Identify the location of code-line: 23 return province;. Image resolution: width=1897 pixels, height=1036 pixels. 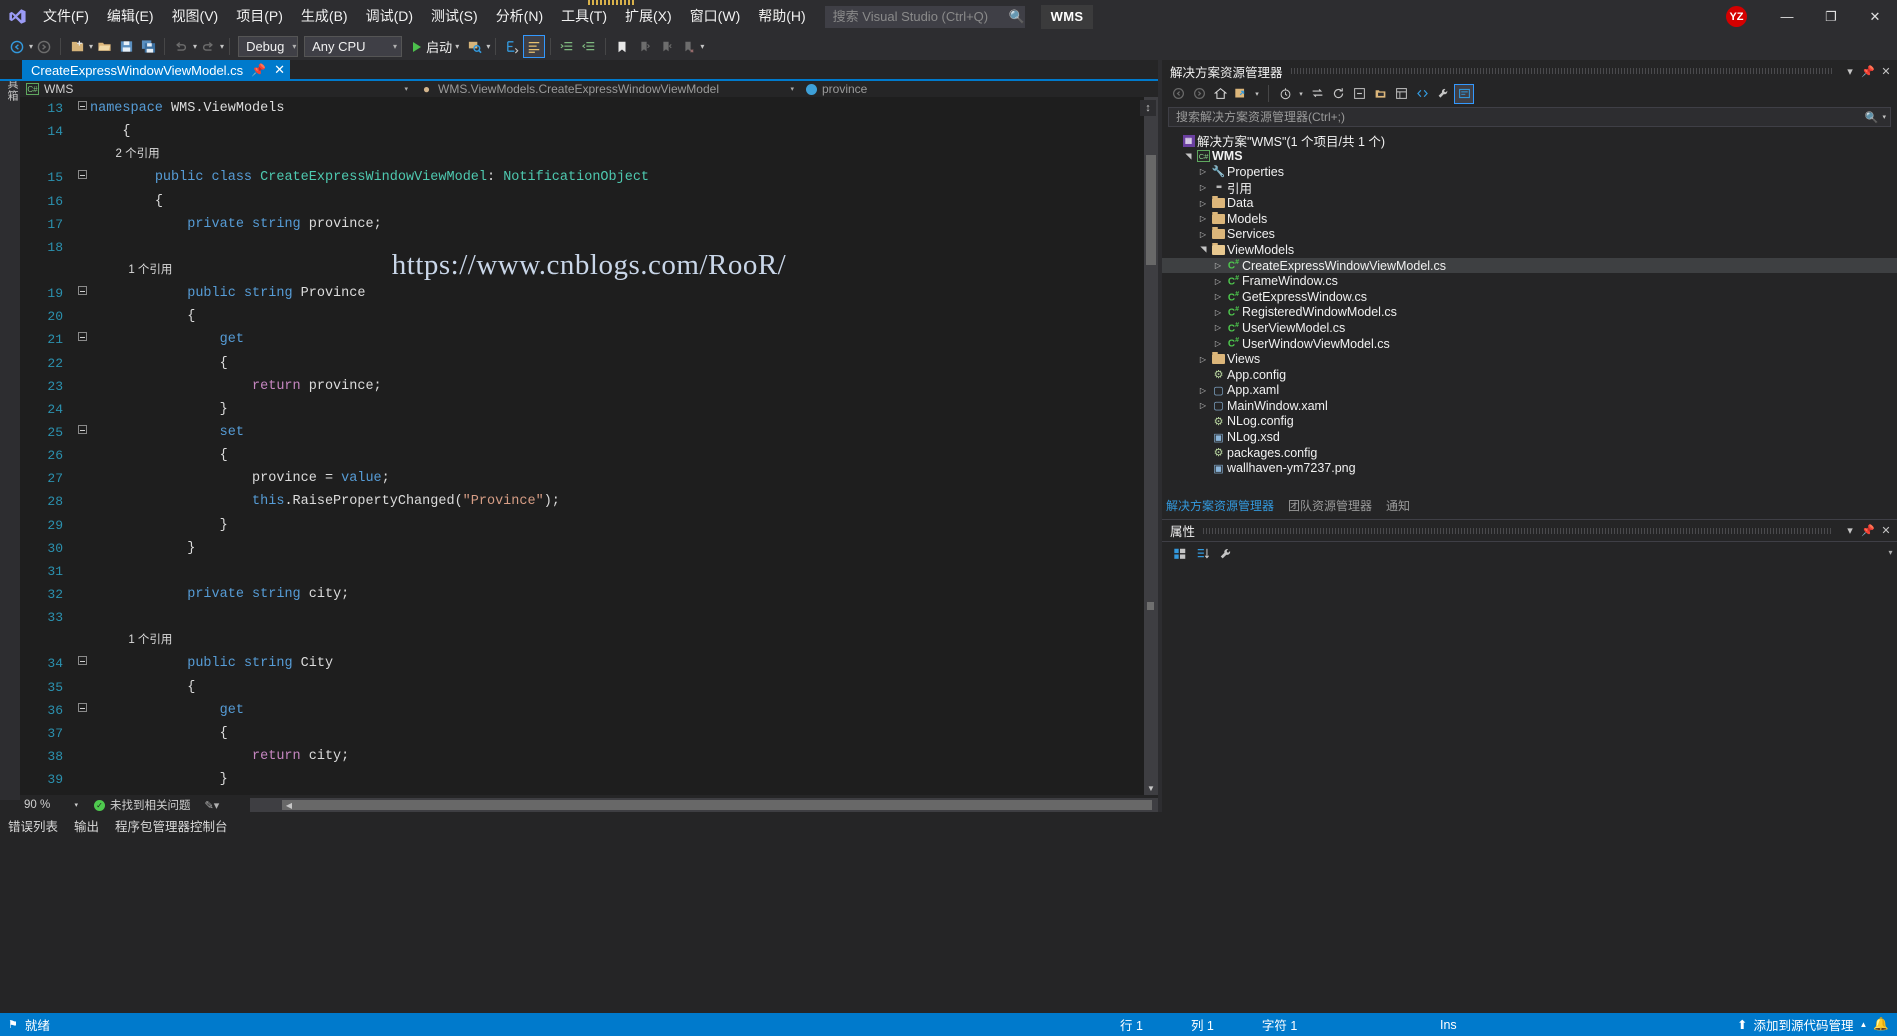
(589, 386).